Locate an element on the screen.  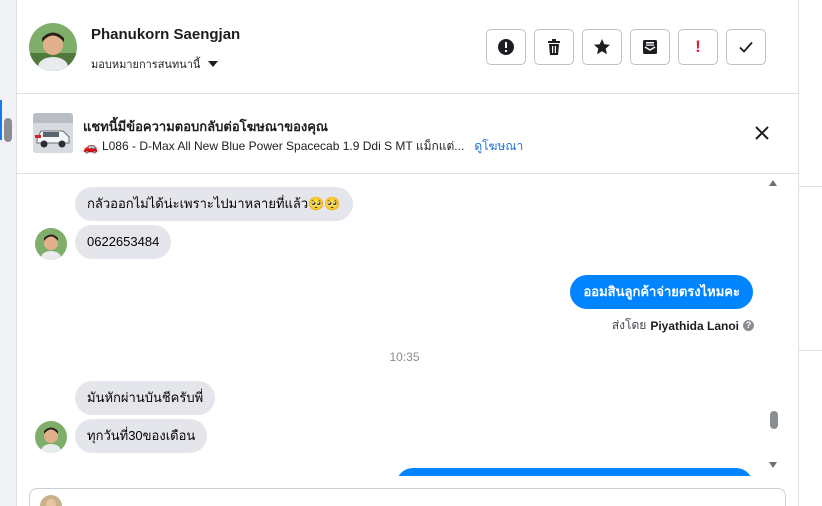
incoming-message: ทุกวันที่30ของเดือน is located at coordinates (141, 436).